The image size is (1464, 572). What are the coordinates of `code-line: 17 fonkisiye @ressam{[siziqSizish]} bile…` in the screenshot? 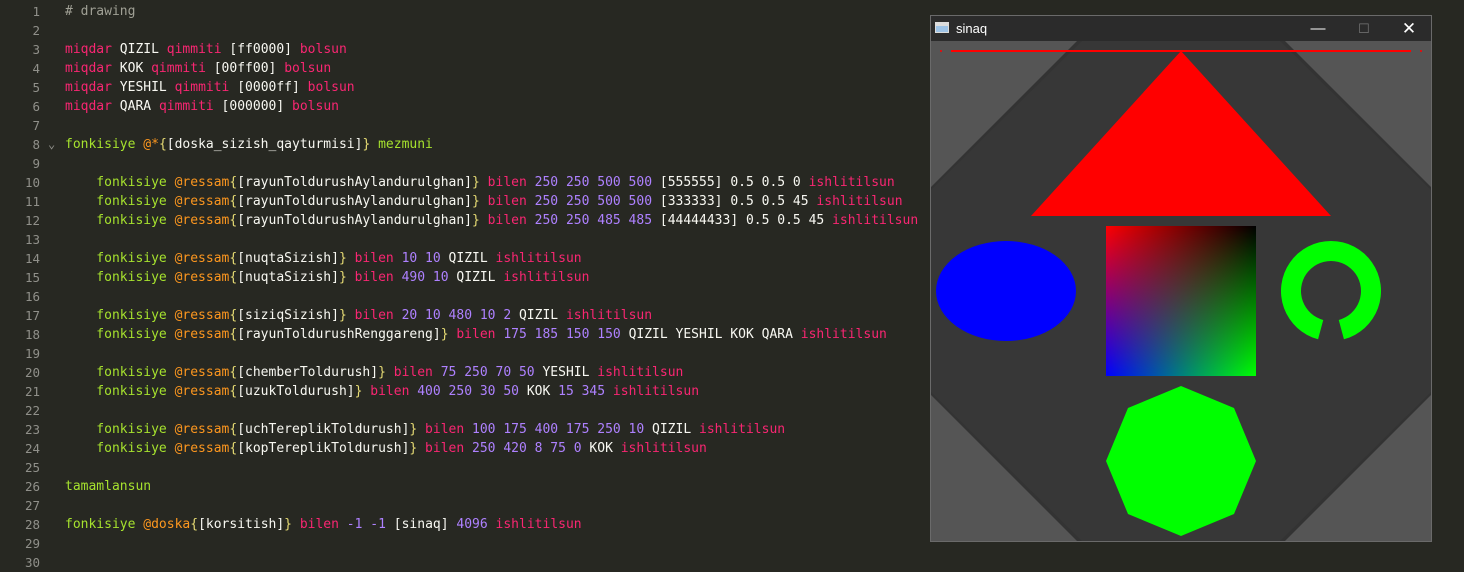 It's located at (460, 315).